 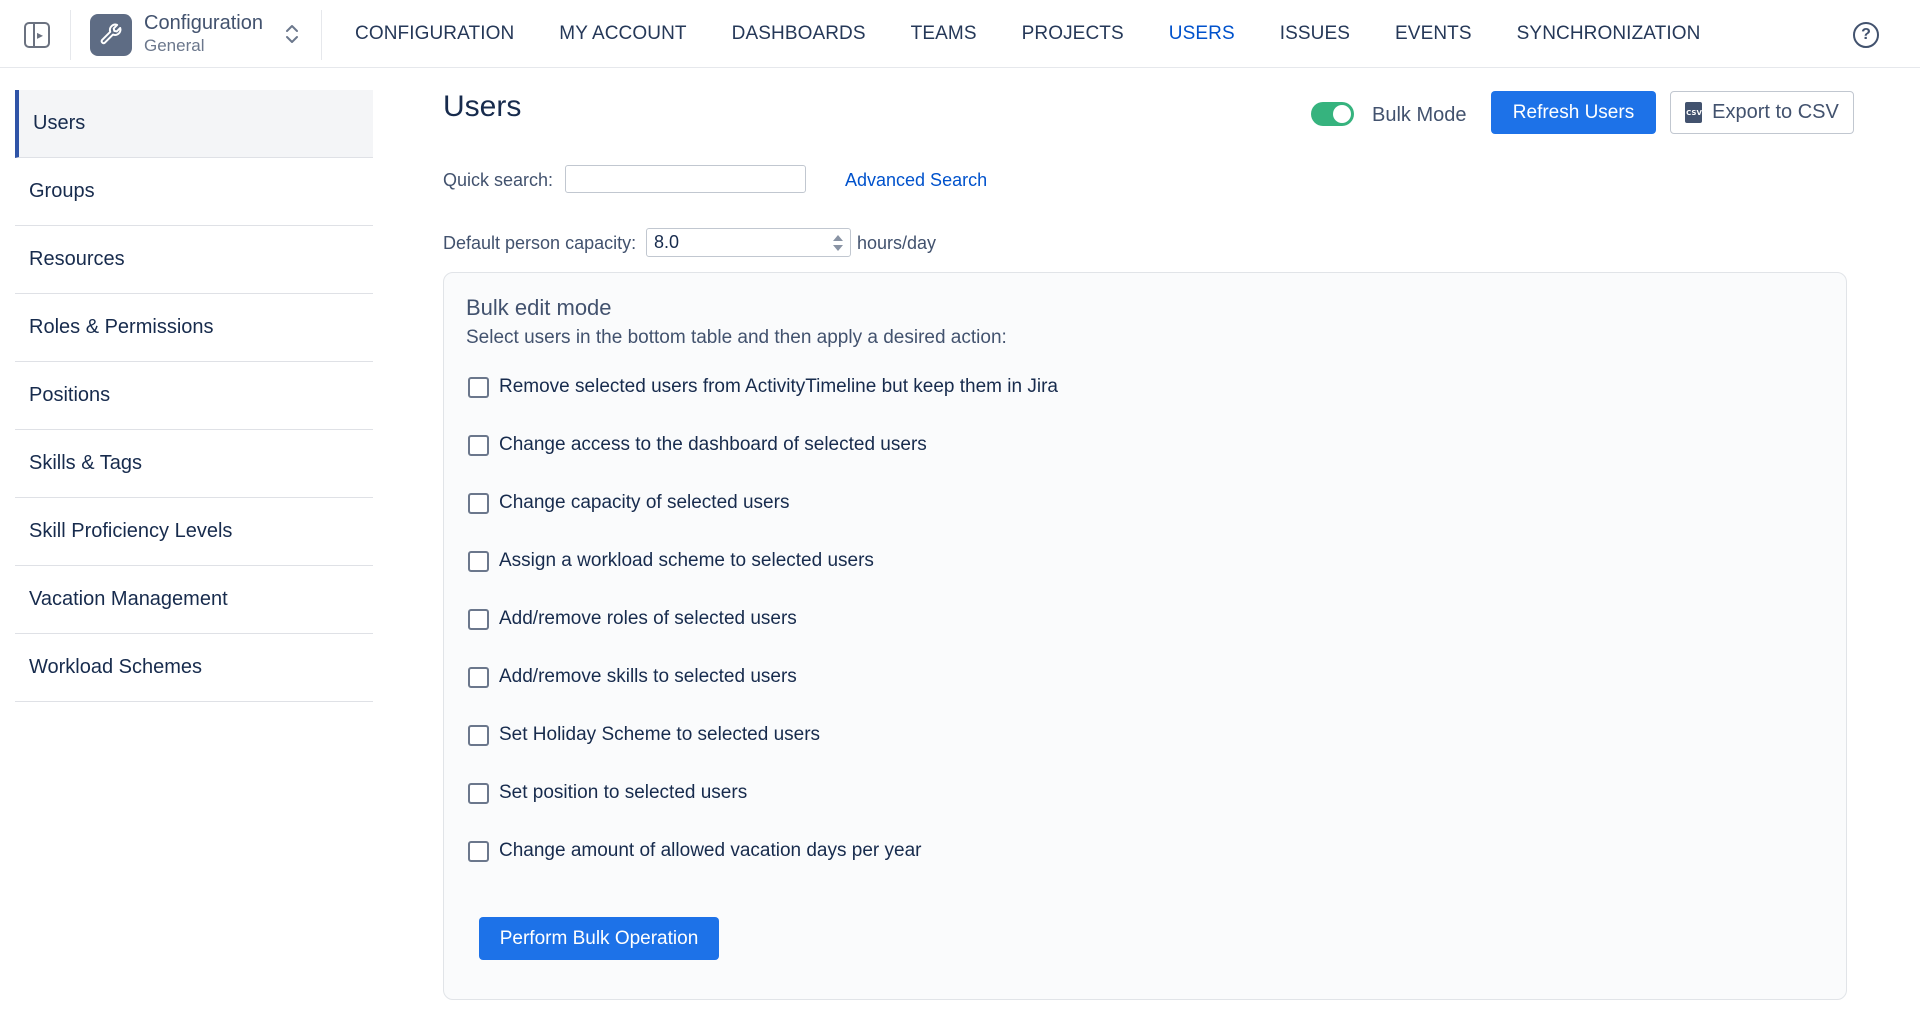 I want to click on quick-search-label: Quick search:, so click(x=498, y=180).